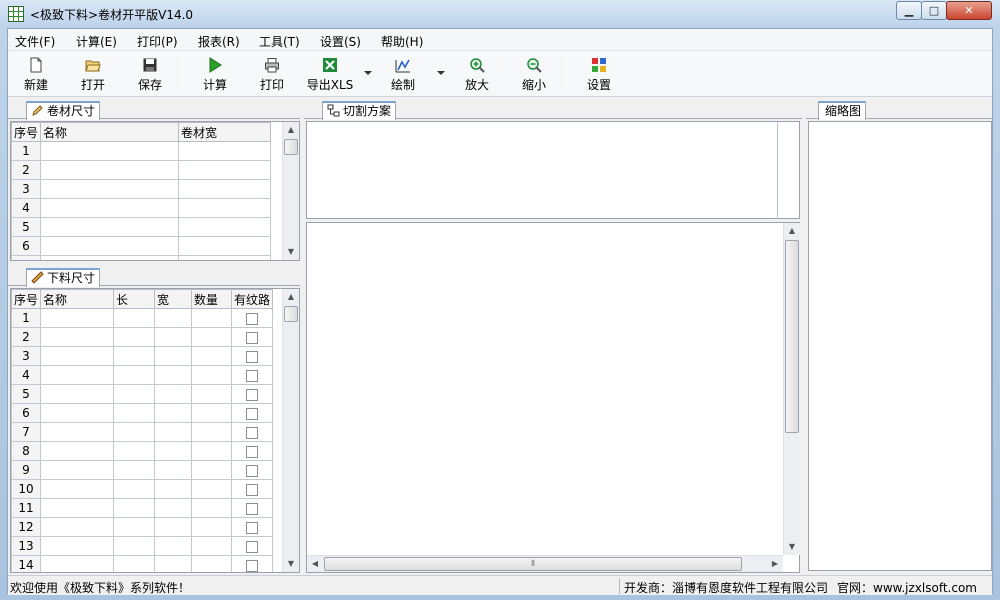  What do you see at coordinates (291, 297) in the screenshot?
I see `scroll-up-arrow-icon: ▲` at bounding box center [291, 297].